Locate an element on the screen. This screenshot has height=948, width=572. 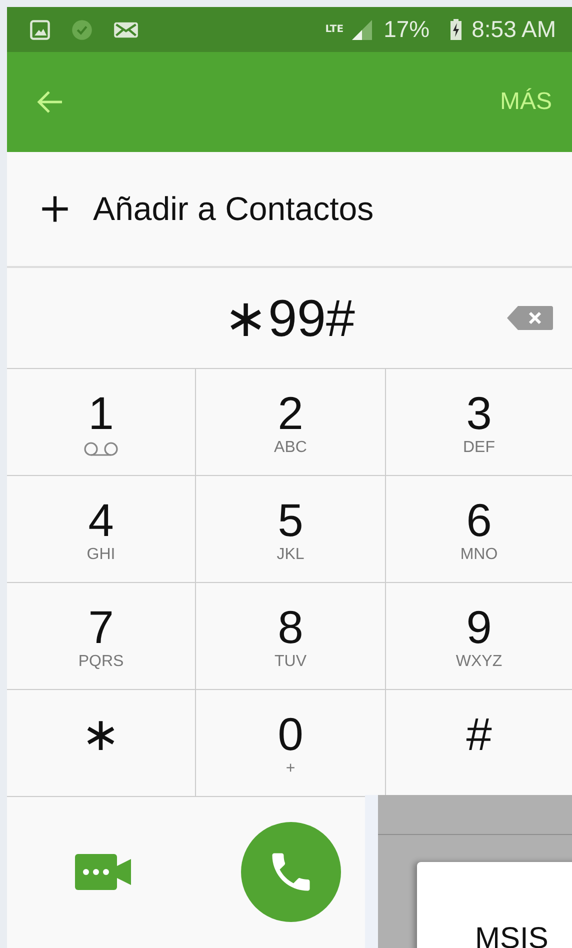
dial-key: 5 JKL is located at coordinates (291, 529).